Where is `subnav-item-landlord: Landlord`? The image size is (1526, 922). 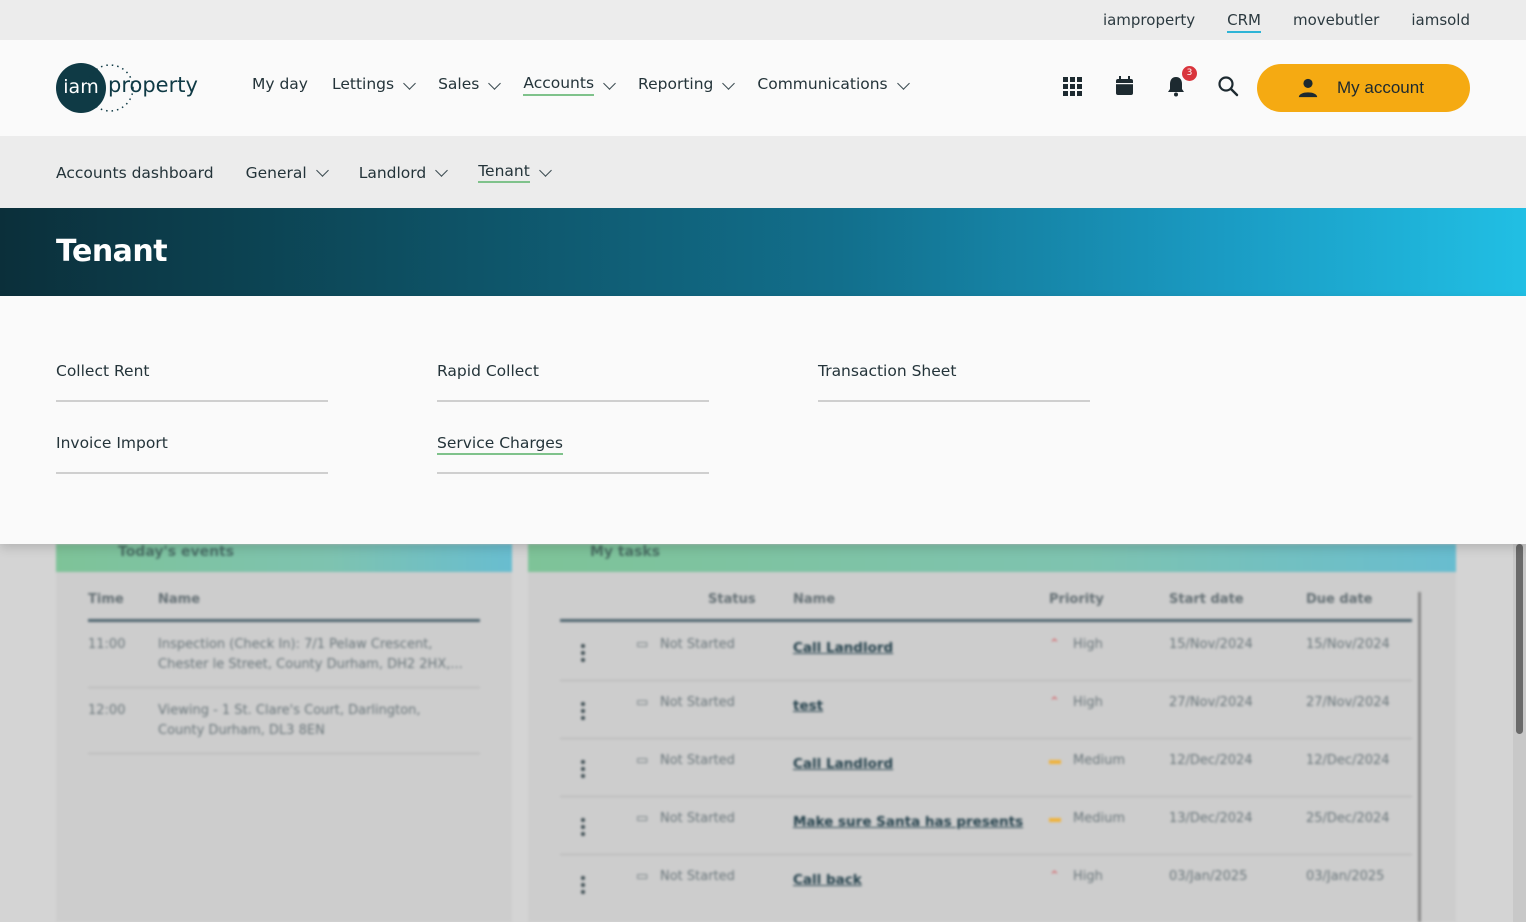
subnav-item-landlord: Landlord is located at coordinates (404, 172).